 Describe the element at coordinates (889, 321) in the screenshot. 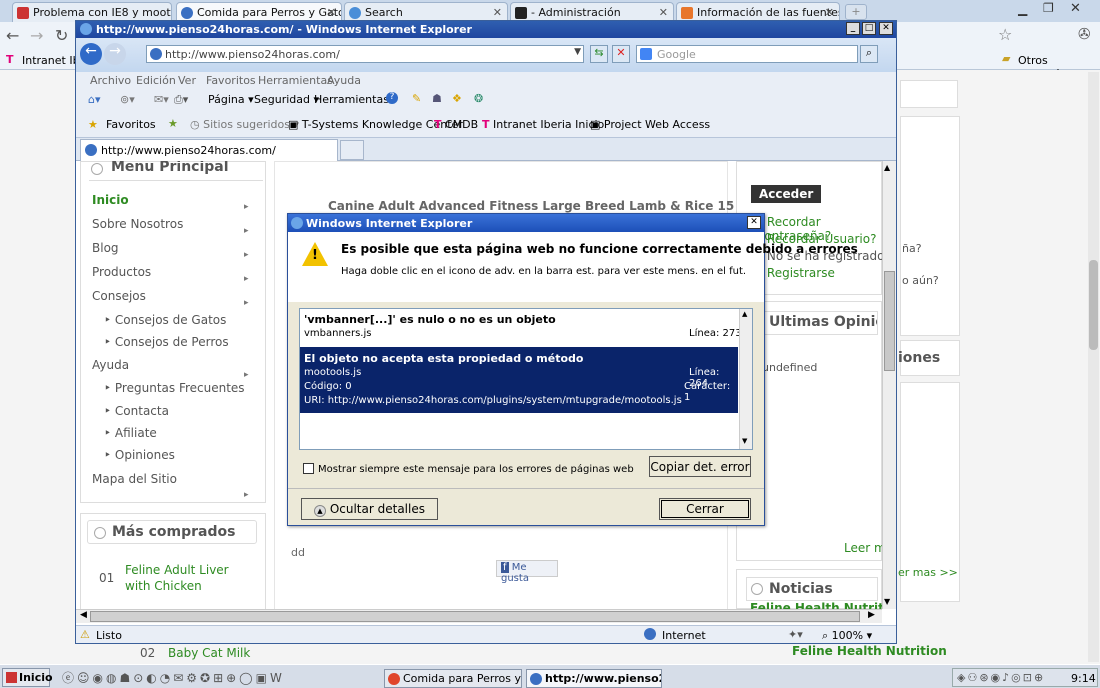

I see `scroll-thumb` at that location.